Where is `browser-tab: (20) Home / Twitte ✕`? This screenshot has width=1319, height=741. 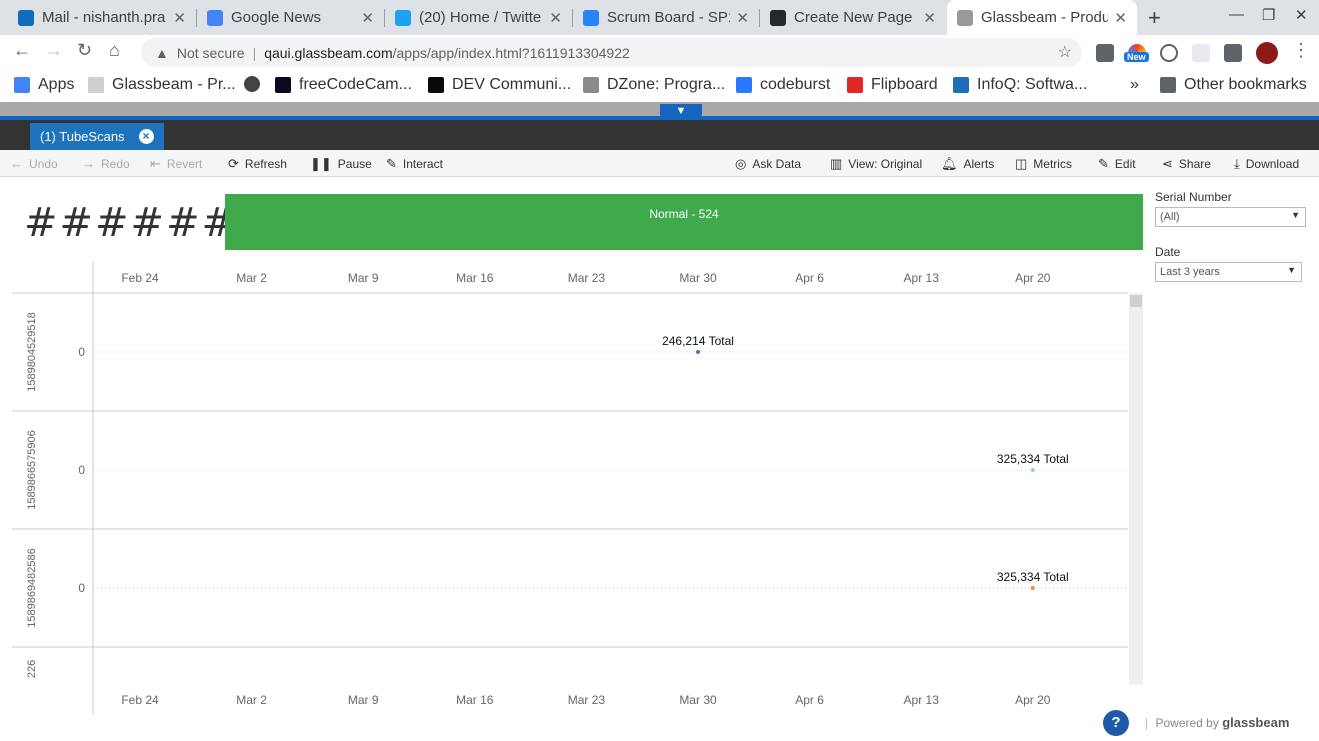
browser-tab: (20) Home / Twitte ✕ is located at coordinates (478, 17).